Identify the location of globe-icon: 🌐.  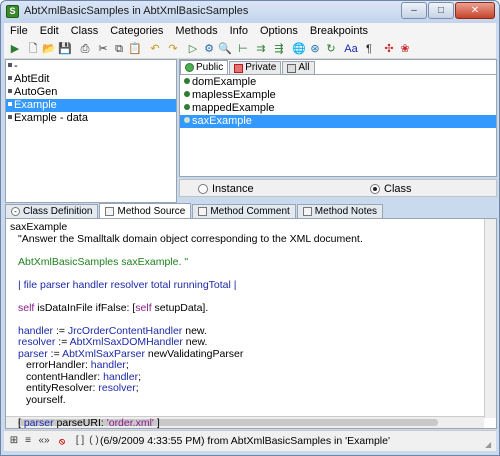
(299, 49).